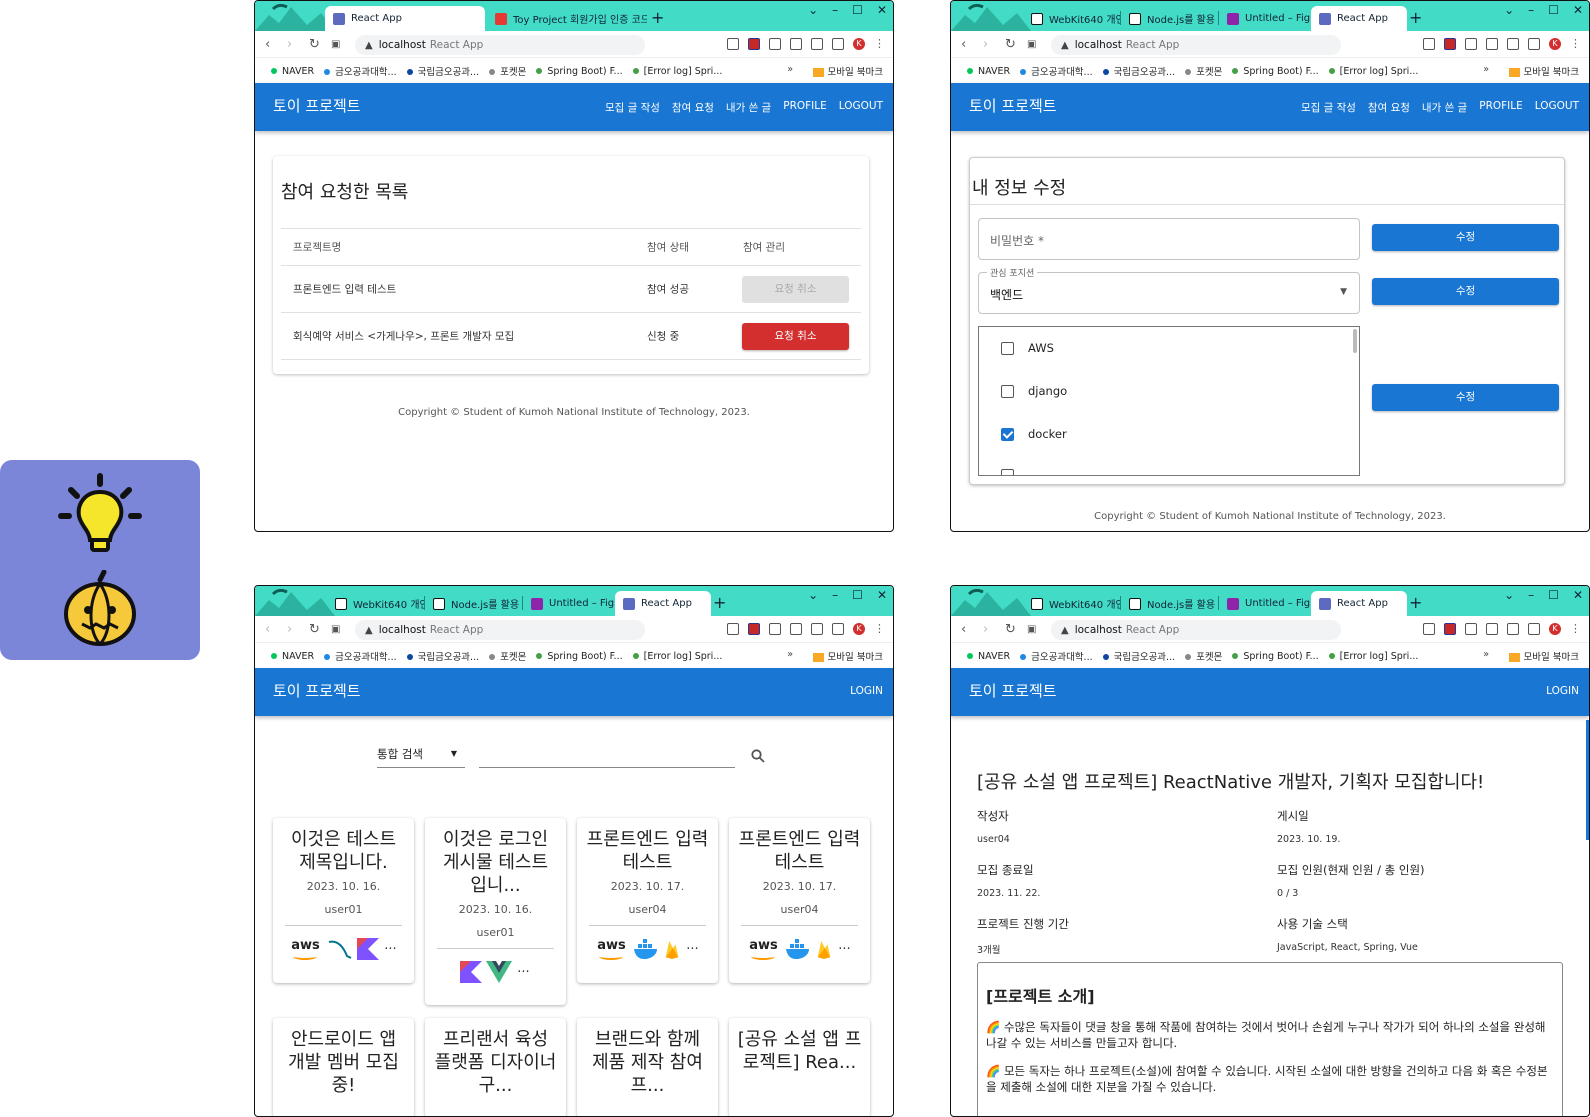 The image size is (1590, 1117). I want to click on submit-position-button: 수정, so click(1465, 291).